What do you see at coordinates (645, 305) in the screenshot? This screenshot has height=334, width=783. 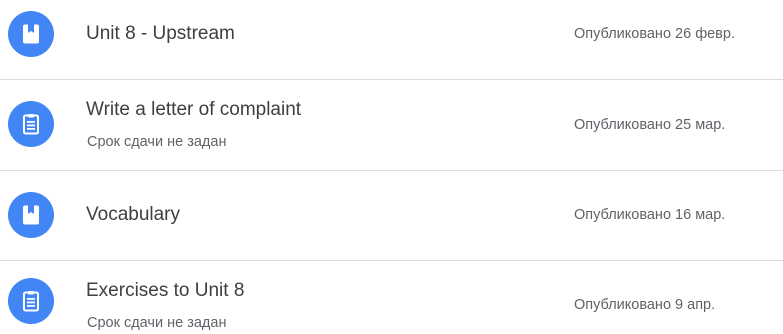 I see `post-date: Опубликовано 9 апр.` at bounding box center [645, 305].